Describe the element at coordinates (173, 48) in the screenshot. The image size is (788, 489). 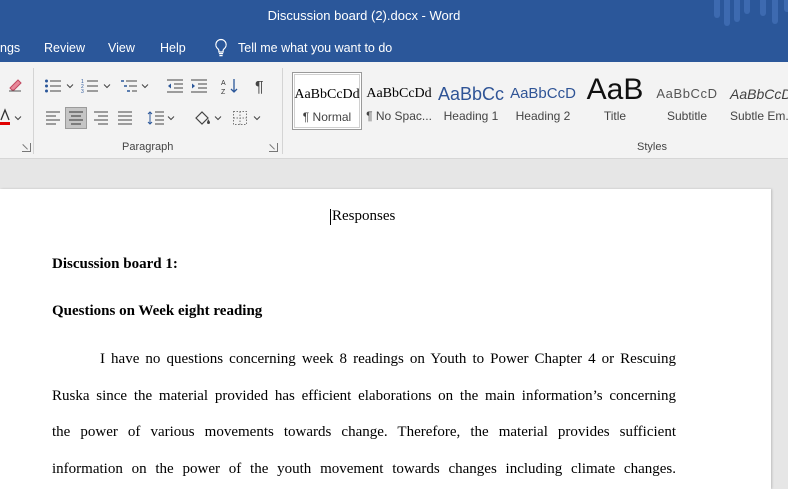
I see `tab-help: Help` at that location.